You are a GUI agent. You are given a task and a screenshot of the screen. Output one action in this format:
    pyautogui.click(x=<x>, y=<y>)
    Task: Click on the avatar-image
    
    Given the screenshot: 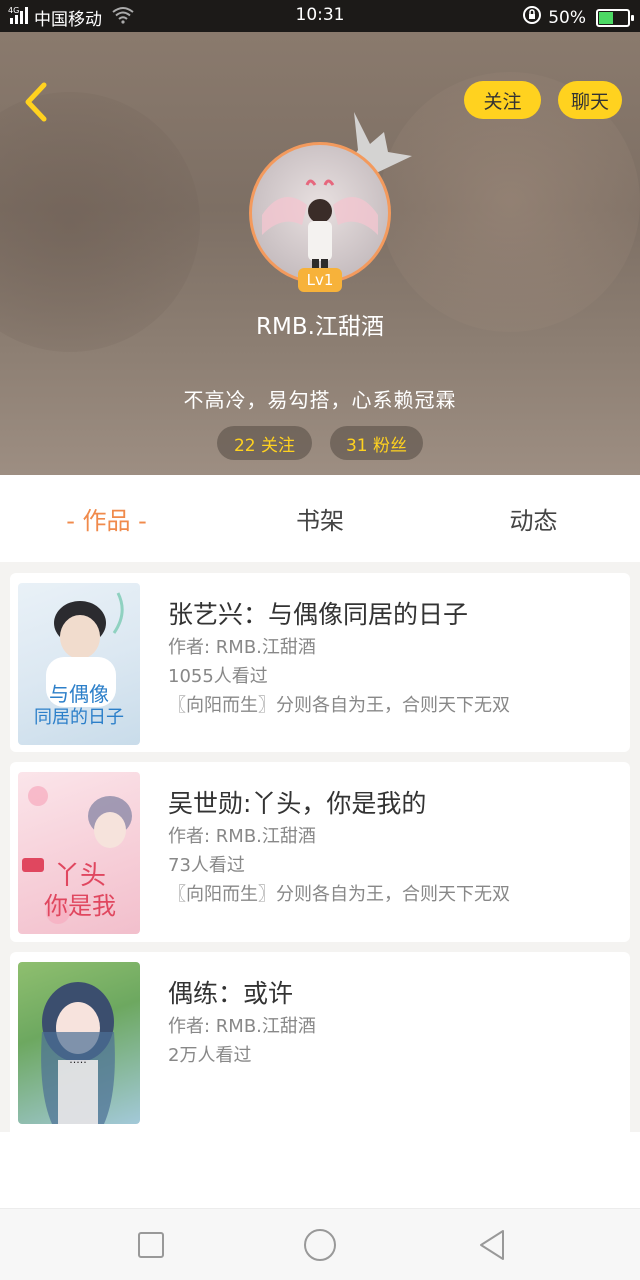 What is the action you would take?
    pyautogui.click(x=320, y=230)
    